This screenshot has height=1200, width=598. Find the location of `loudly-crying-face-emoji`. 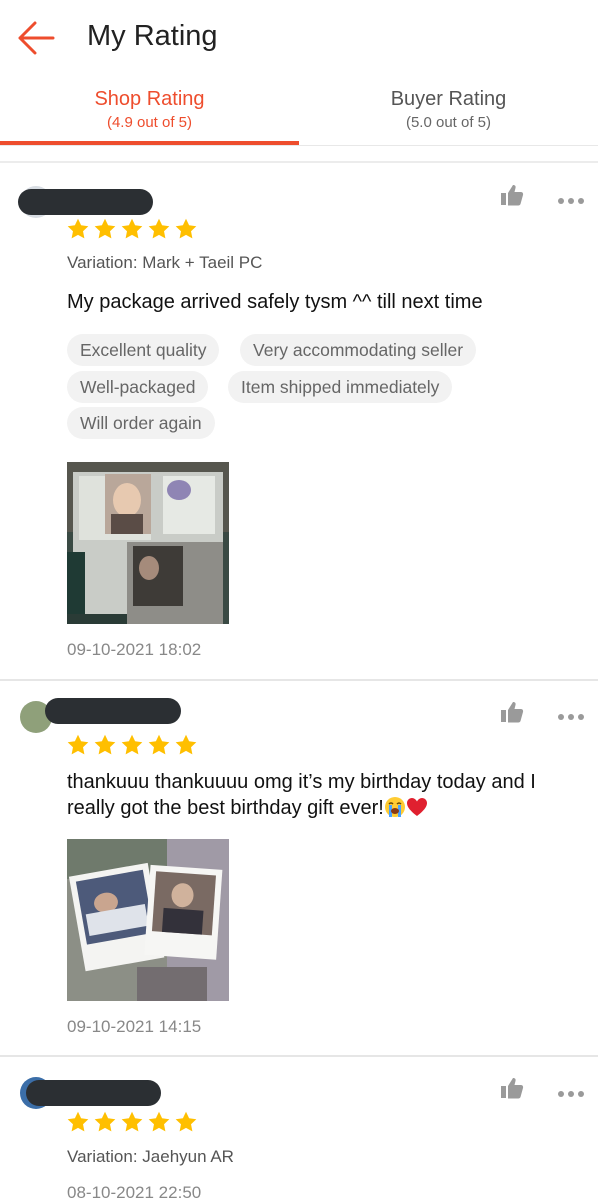

loudly-crying-face-emoji is located at coordinates (395, 807).